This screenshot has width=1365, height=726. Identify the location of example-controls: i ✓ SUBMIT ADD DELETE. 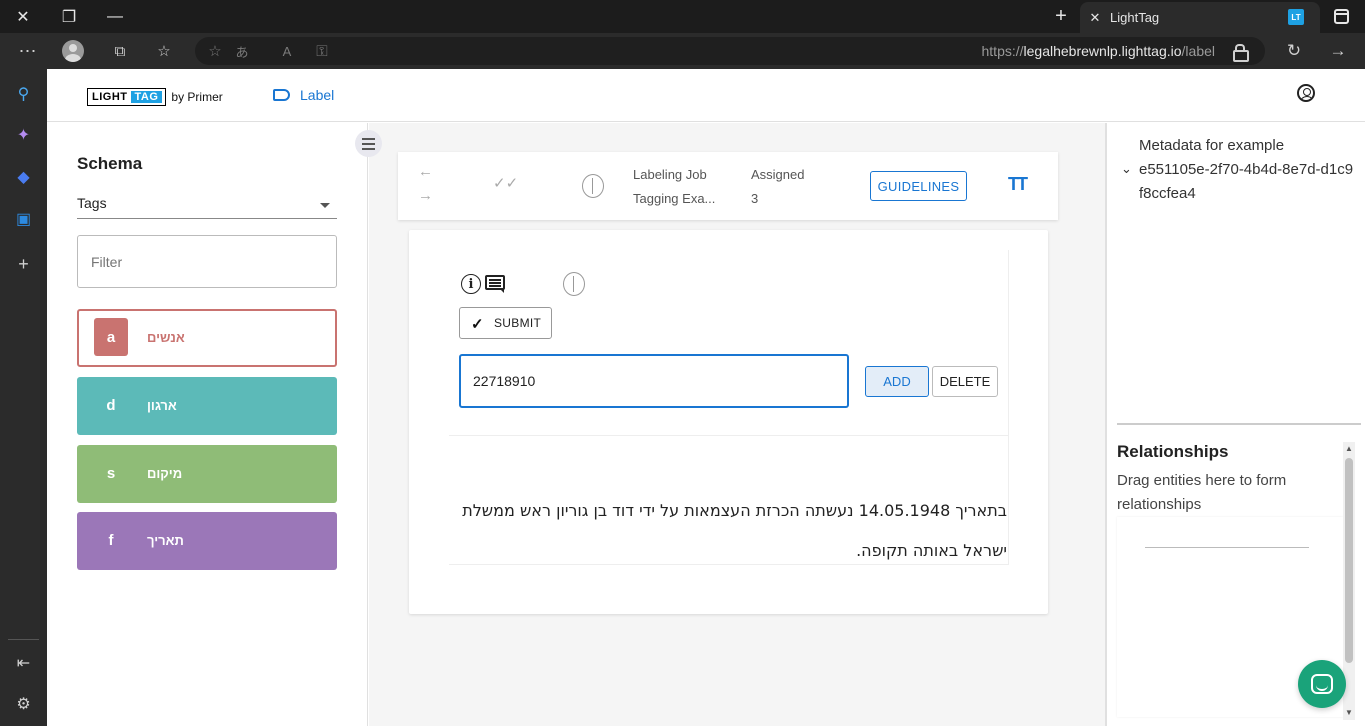
(729, 342).